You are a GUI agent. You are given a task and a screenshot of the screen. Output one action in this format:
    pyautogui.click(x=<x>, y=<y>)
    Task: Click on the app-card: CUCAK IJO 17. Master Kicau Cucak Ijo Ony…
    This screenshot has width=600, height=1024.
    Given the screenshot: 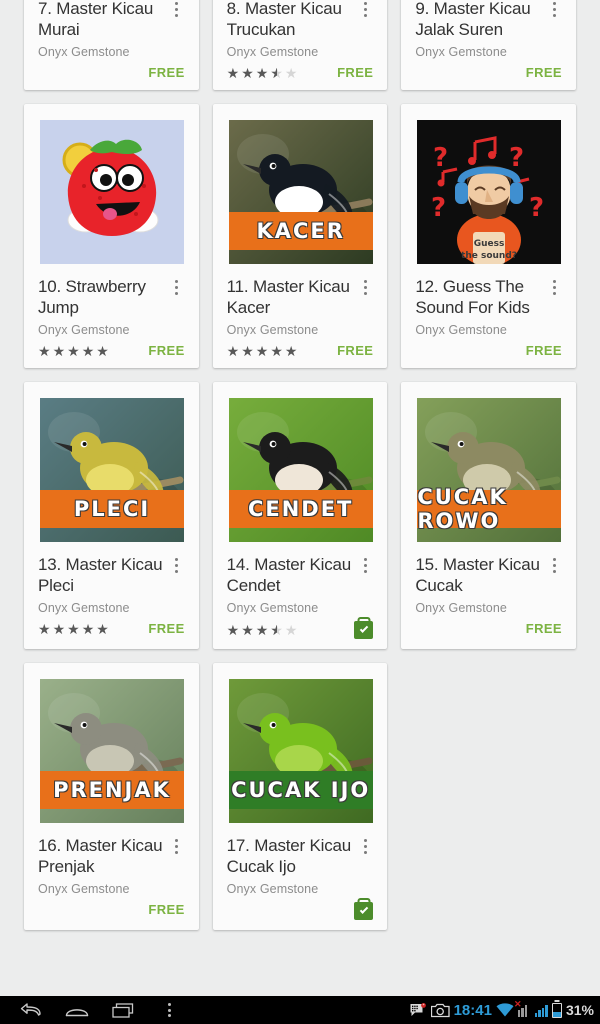 What is the action you would take?
    pyautogui.click(x=300, y=796)
    